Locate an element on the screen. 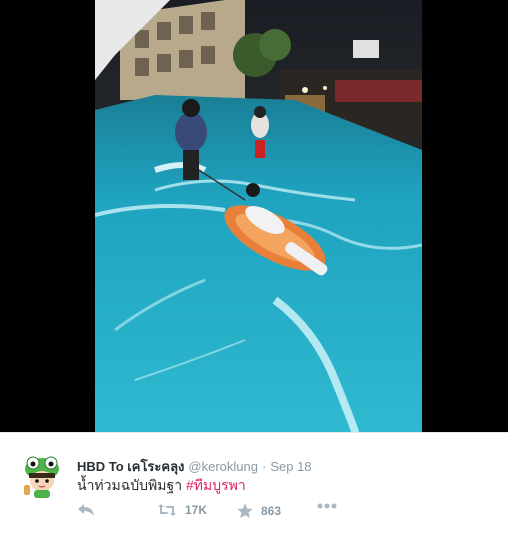 Image resolution: width=508 pixels, height=541 pixels. reply-button is located at coordinates (86, 510).